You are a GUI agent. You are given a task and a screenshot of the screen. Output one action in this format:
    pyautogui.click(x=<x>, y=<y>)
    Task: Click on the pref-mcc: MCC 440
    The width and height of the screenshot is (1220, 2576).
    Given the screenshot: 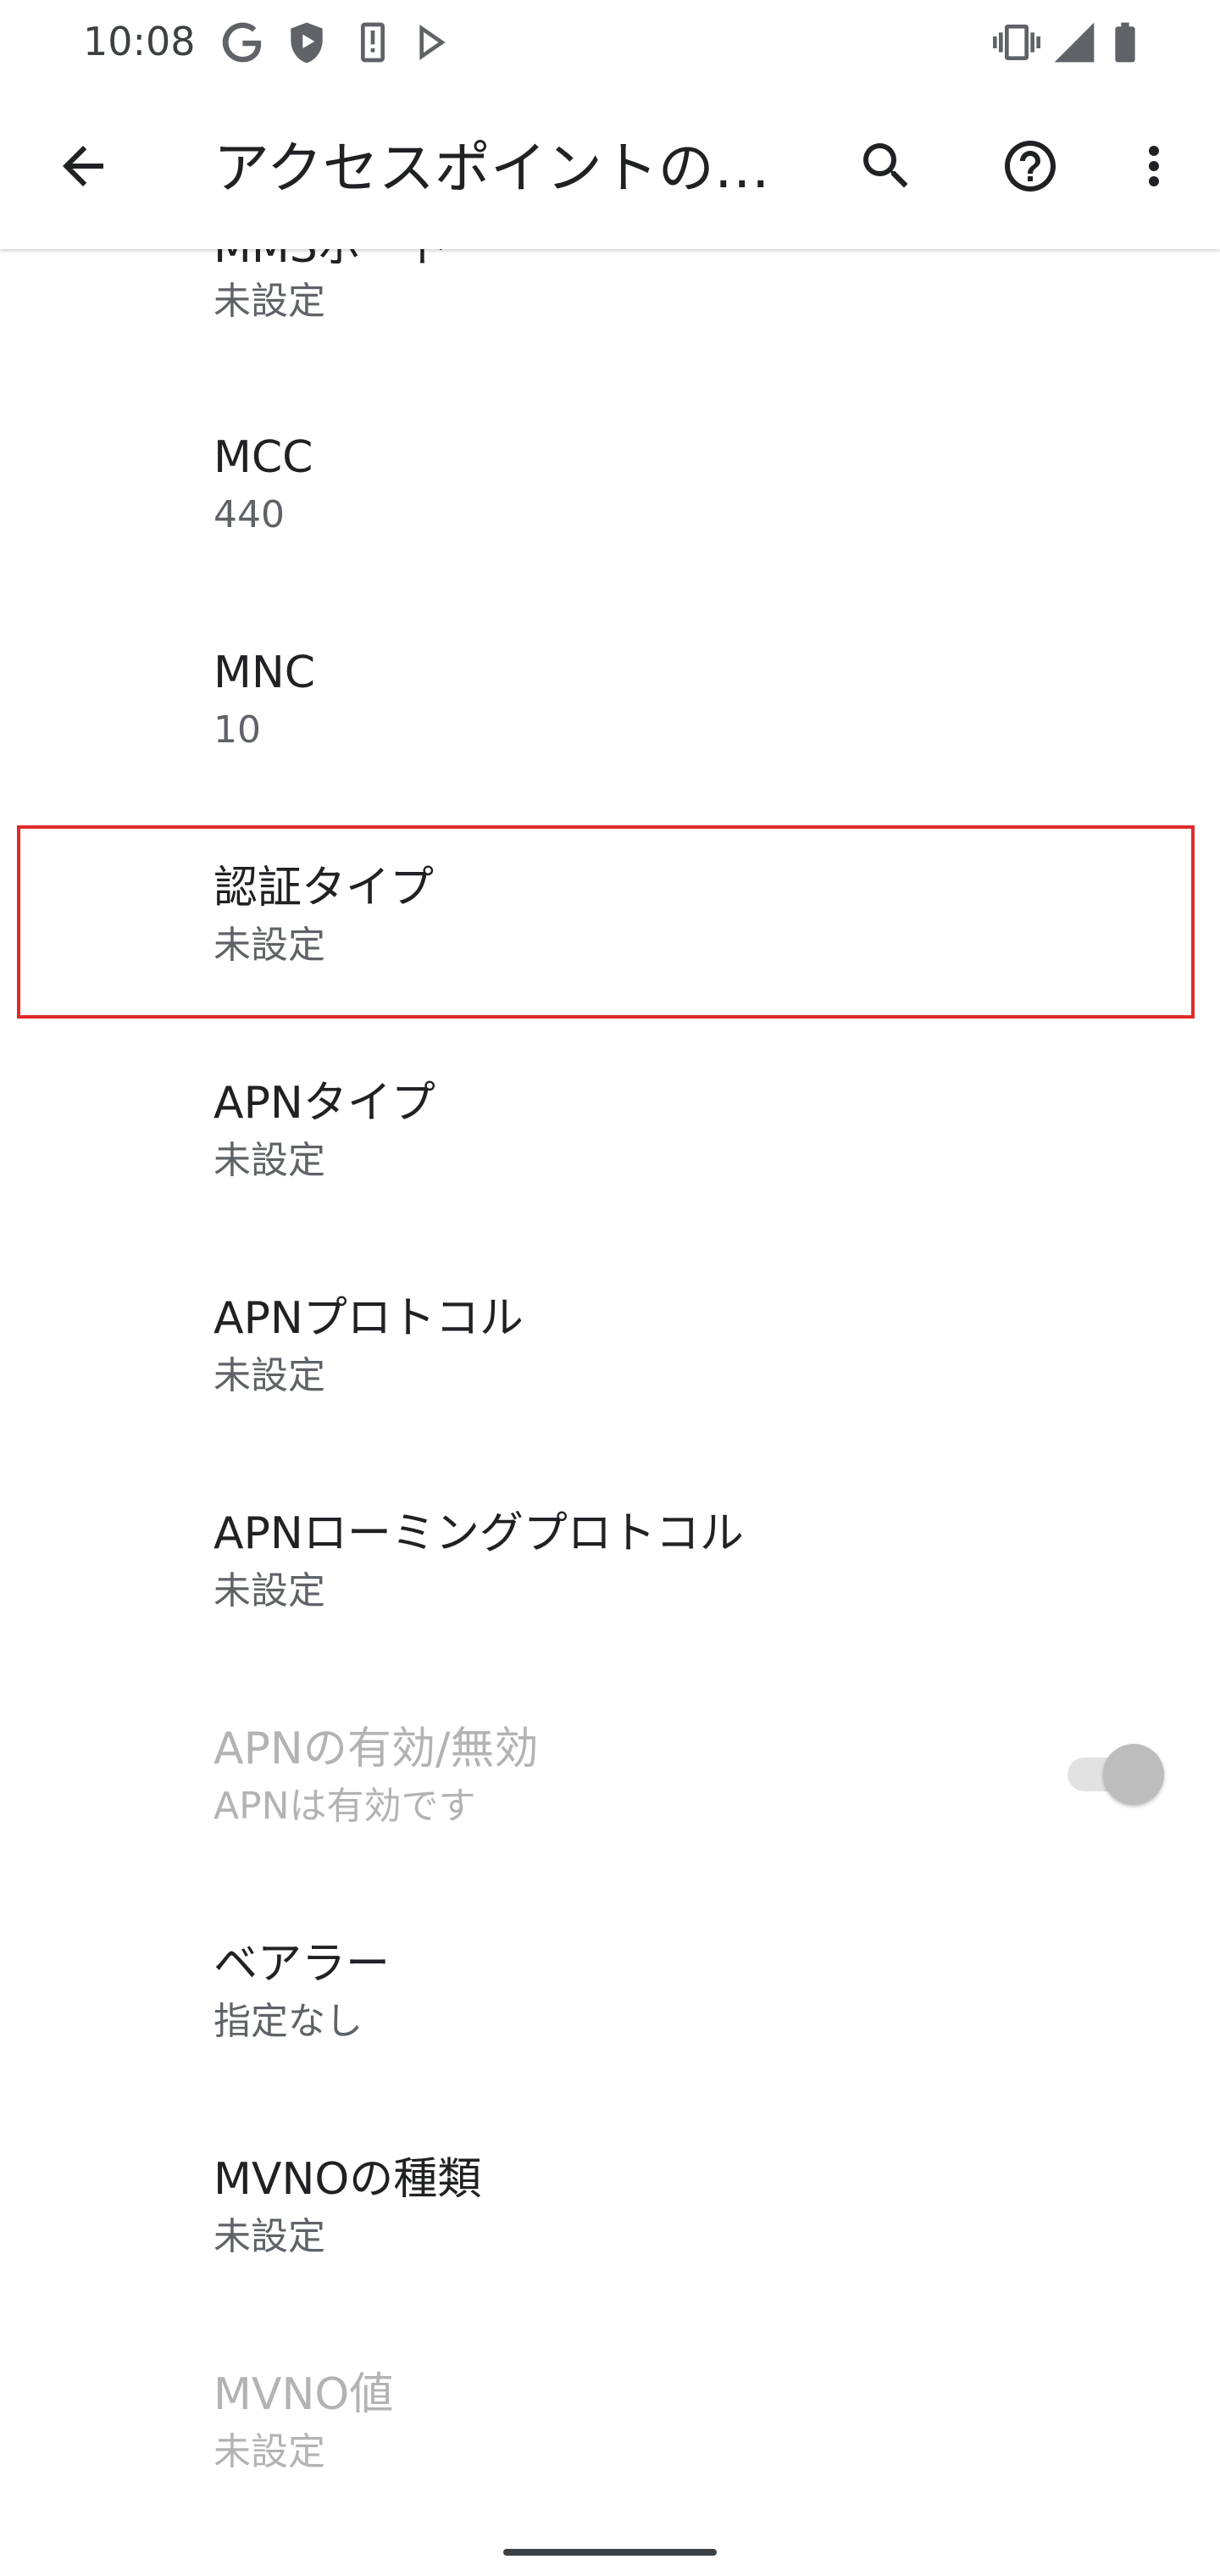 What is the action you would take?
    pyautogui.click(x=610, y=495)
    